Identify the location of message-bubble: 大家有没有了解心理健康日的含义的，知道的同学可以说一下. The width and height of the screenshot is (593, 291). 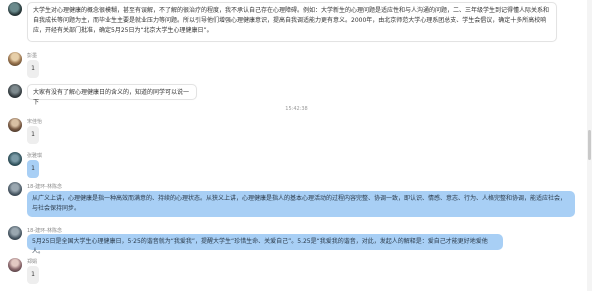
(112, 95).